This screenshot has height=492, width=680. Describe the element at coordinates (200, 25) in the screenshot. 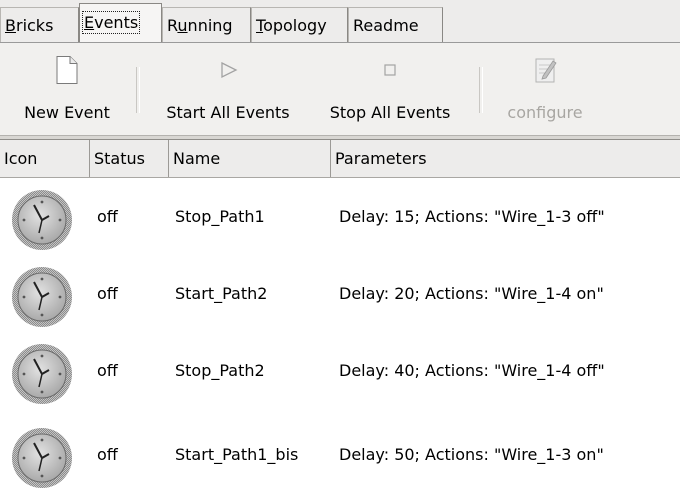

I see `tab-running-label: Running` at that location.